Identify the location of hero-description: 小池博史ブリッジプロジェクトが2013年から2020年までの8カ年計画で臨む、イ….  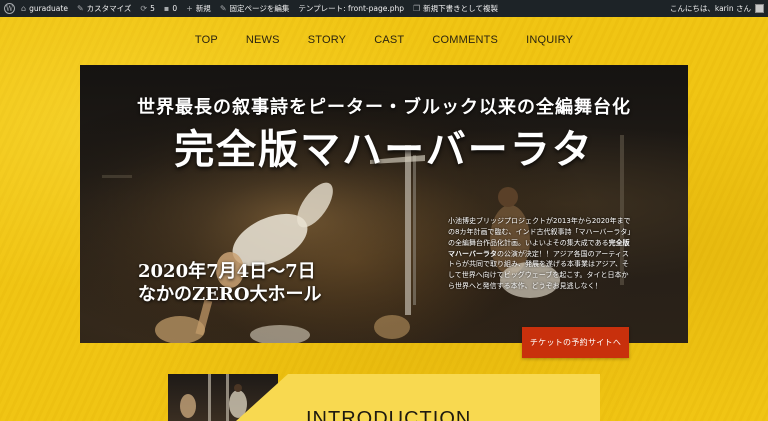
(540, 254).